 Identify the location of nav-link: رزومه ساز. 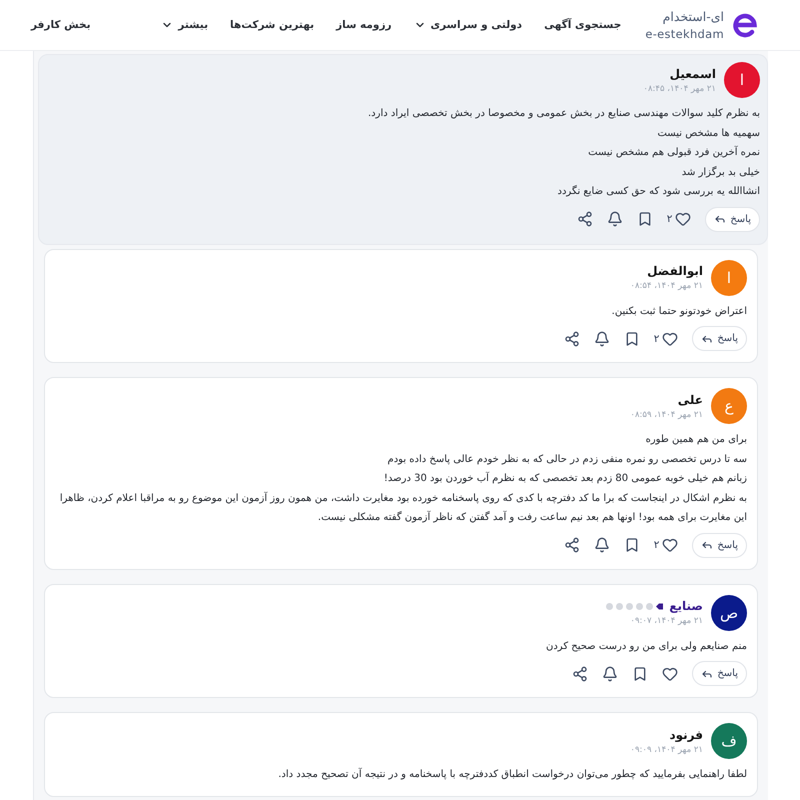
(364, 25).